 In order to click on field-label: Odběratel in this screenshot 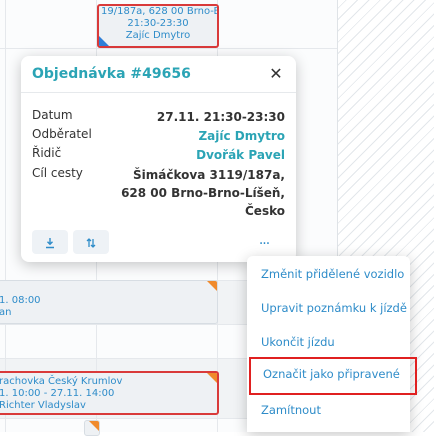, I will do `click(62, 134)`.